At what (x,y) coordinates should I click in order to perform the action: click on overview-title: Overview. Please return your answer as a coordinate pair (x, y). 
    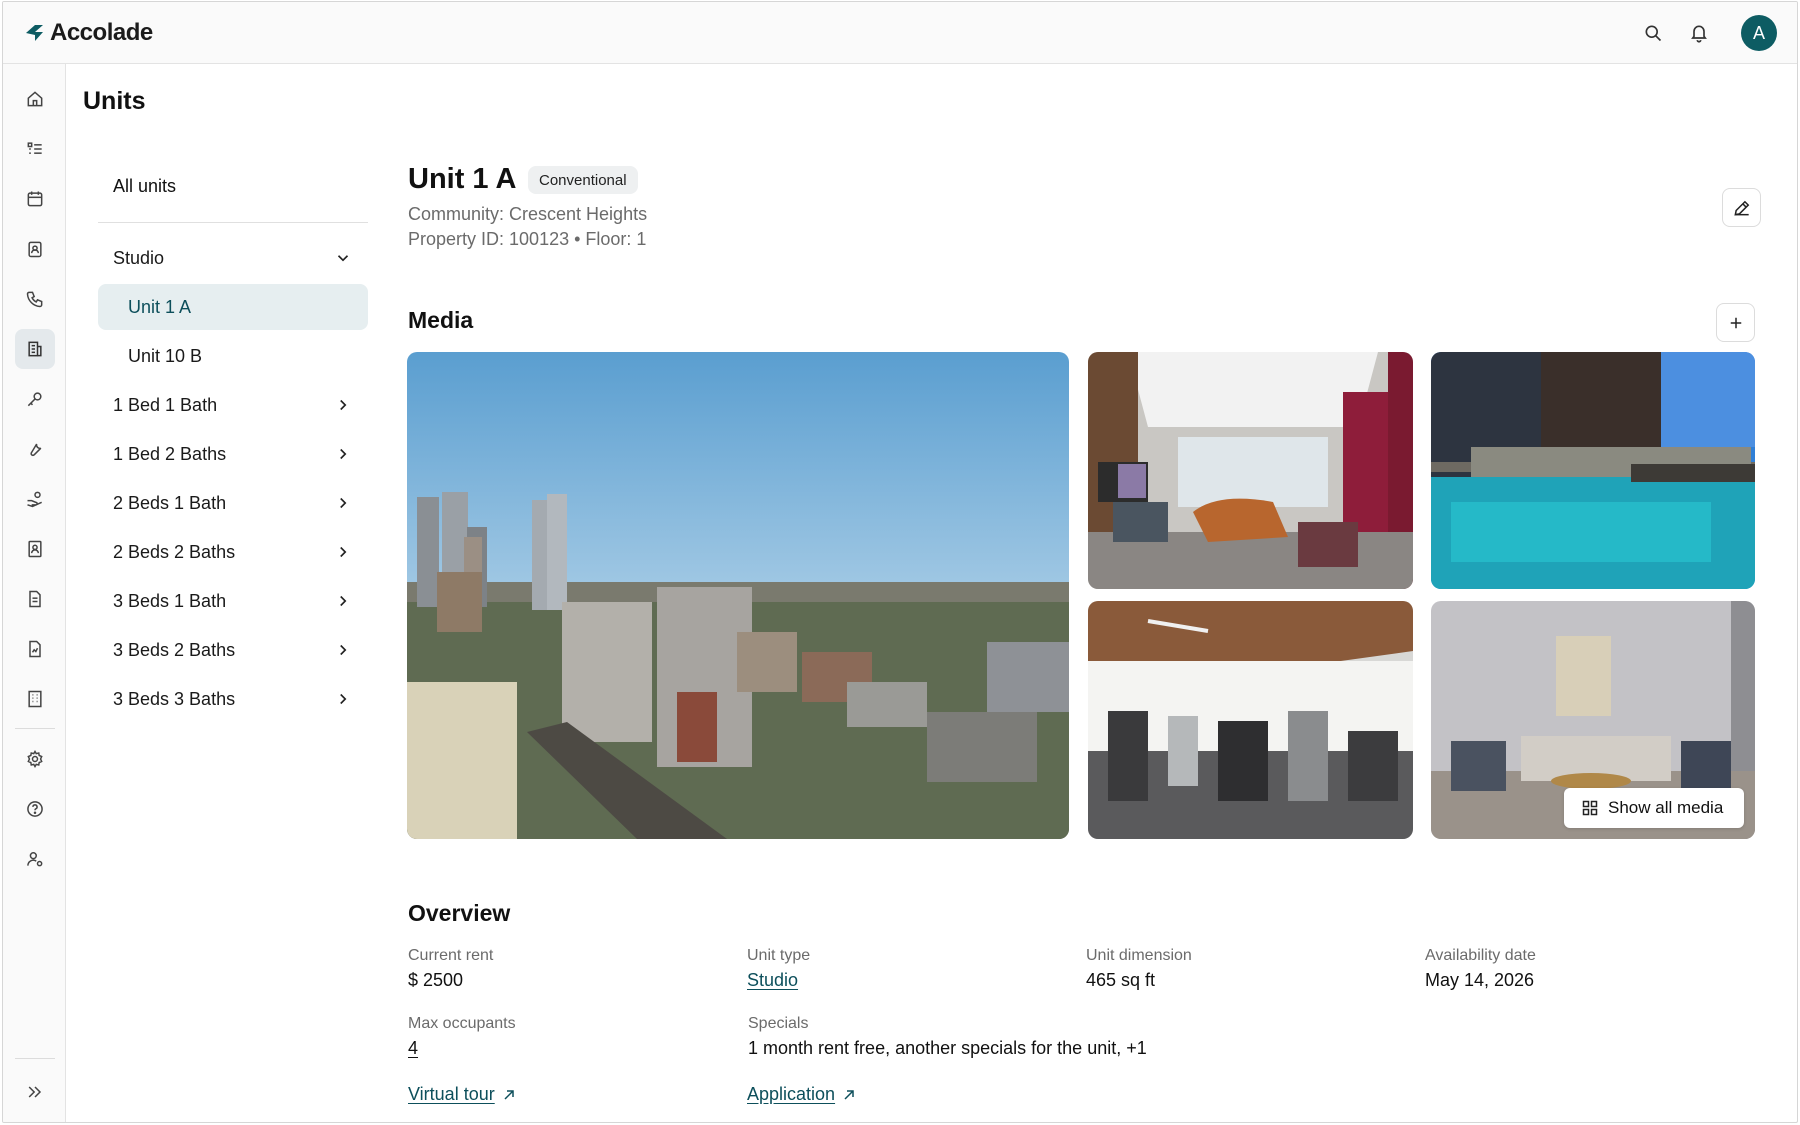
    Looking at the image, I should click on (459, 913).